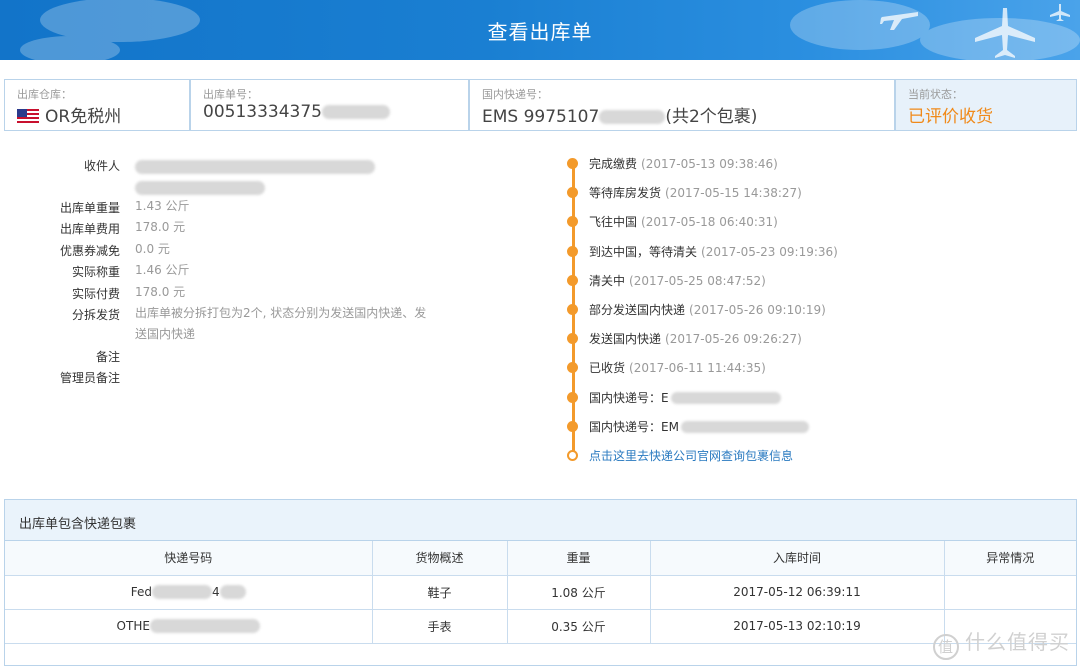 The width and height of the screenshot is (1080, 666). What do you see at coordinates (160, 292) in the screenshot?
I see `actual-pay-value: 178.0 元` at bounding box center [160, 292].